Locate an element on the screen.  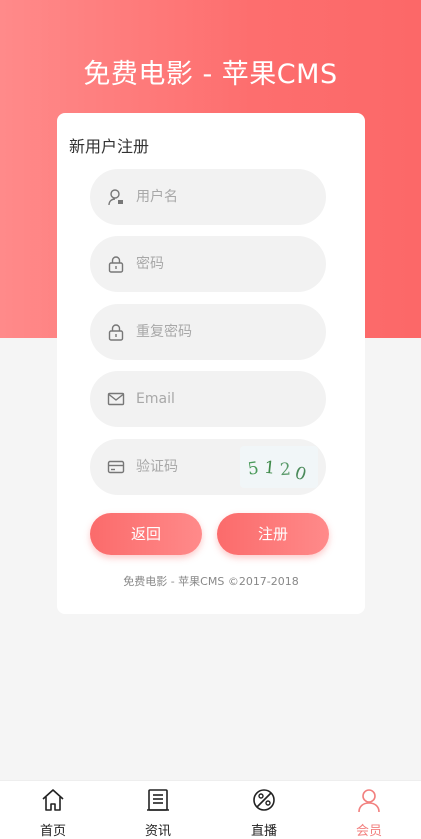
tab-label: 首页 is located at coordinates (52, 831).